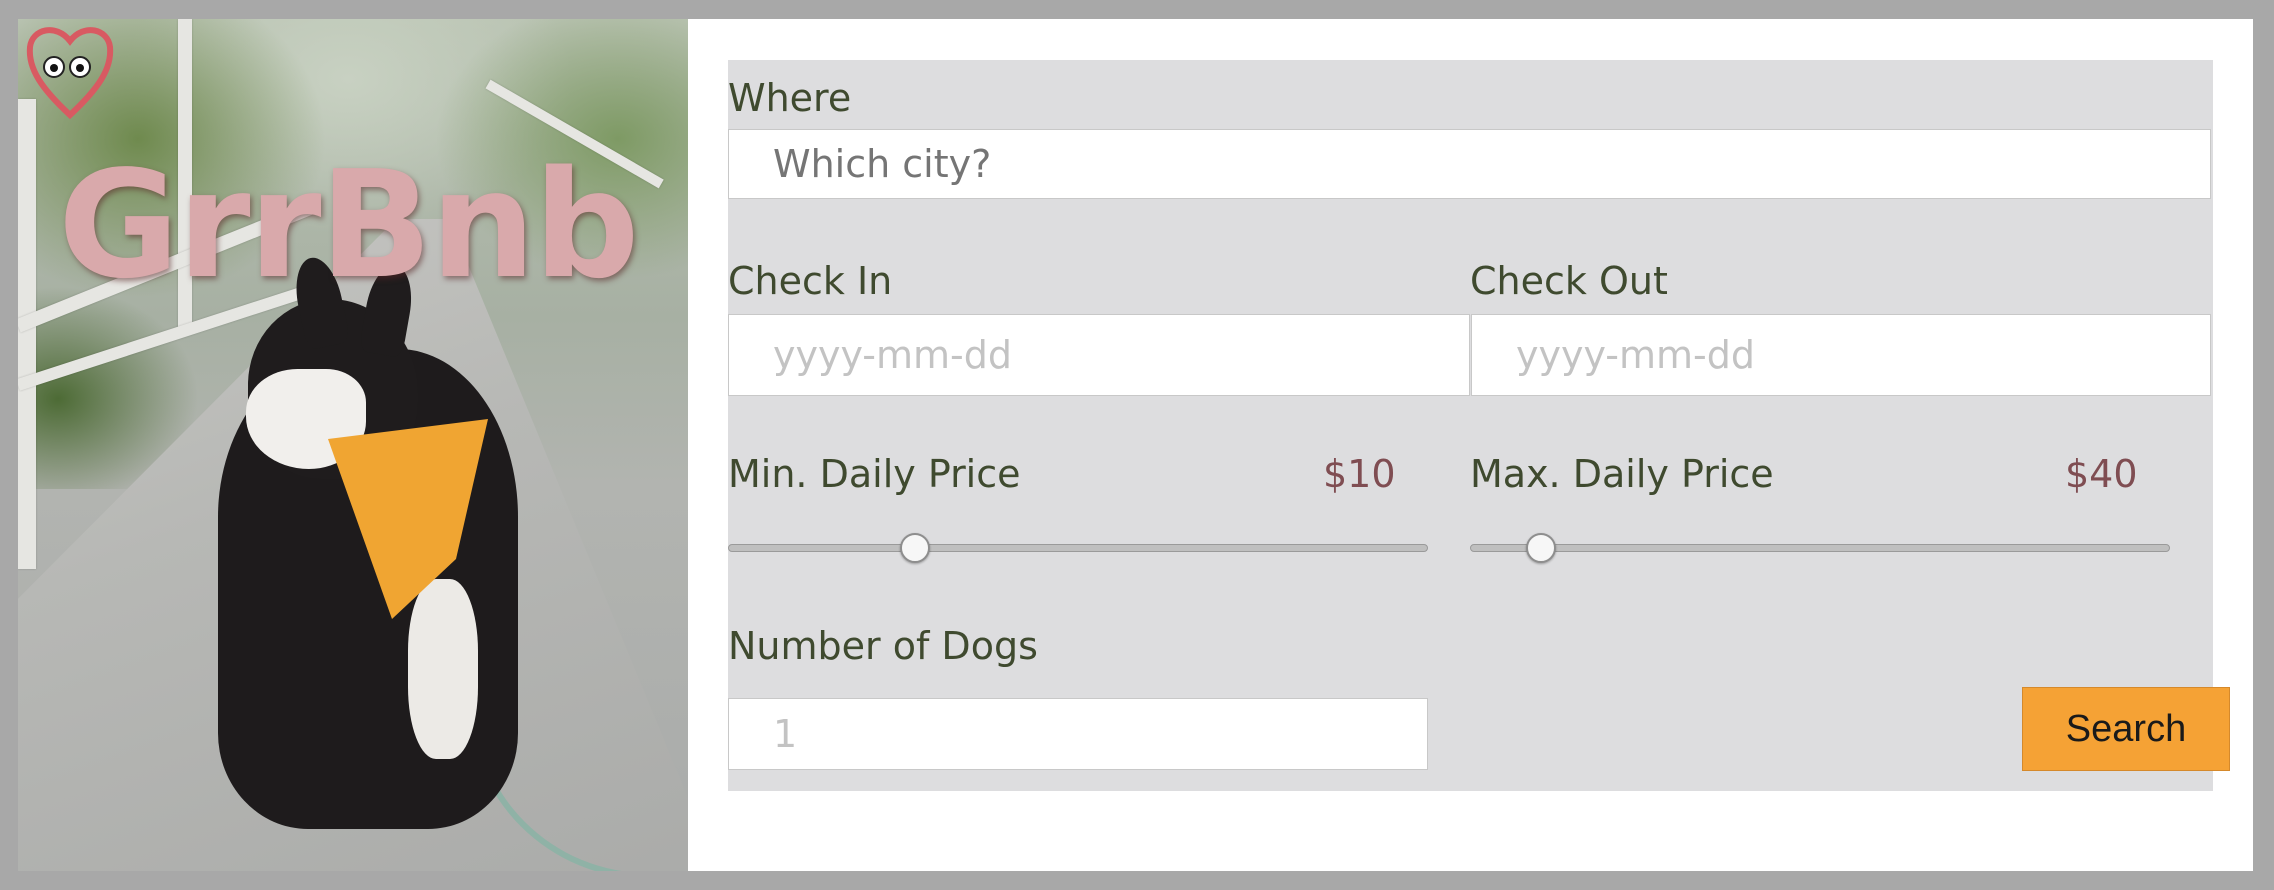 The width and height of the screenshot is (2274, 890). What do you see at coordinates (915, 548) in the screenshot?
I see `min-price-slider-thumb` at bounding box center [915, 548].